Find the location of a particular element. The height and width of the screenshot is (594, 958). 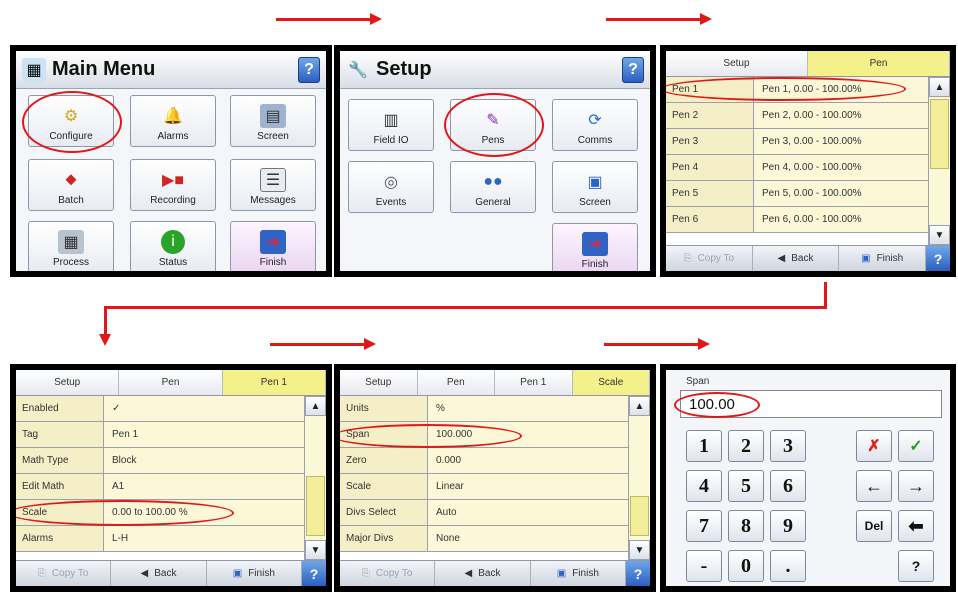

cursor-right-button: → is located at coordinates (916, 486).